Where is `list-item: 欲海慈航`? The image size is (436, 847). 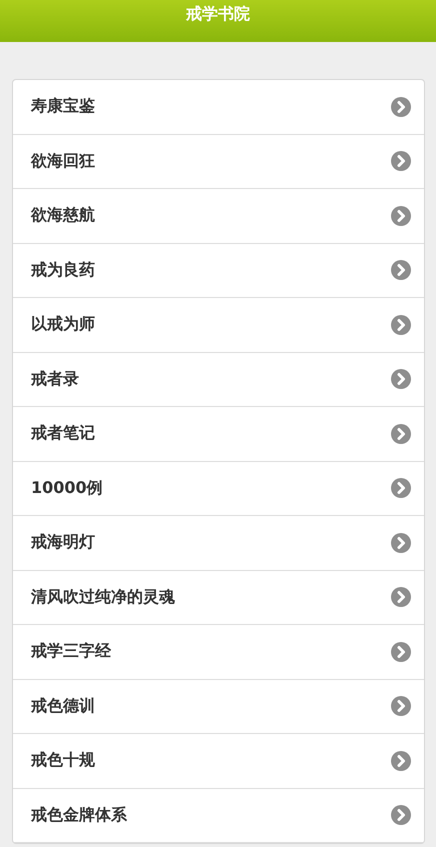
list-item: 欲海慈航 is located at coordinates (218, 216).